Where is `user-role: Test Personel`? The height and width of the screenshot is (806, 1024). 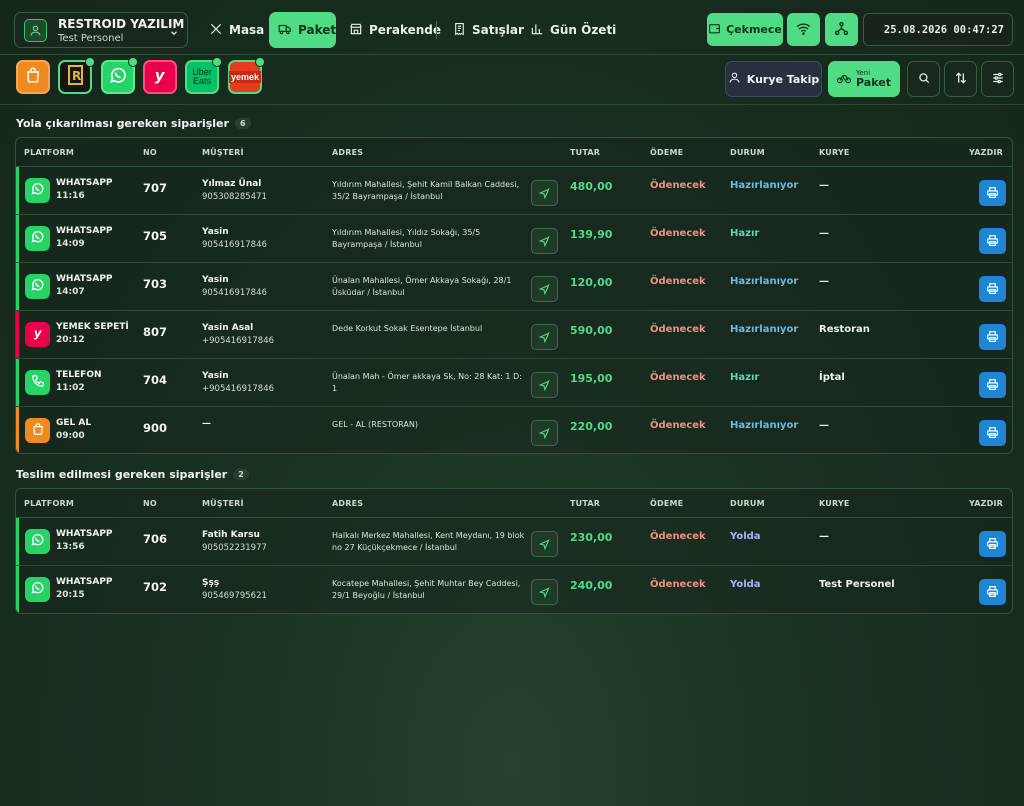
user-role: Test Personel is located at coordinates (91, 38).